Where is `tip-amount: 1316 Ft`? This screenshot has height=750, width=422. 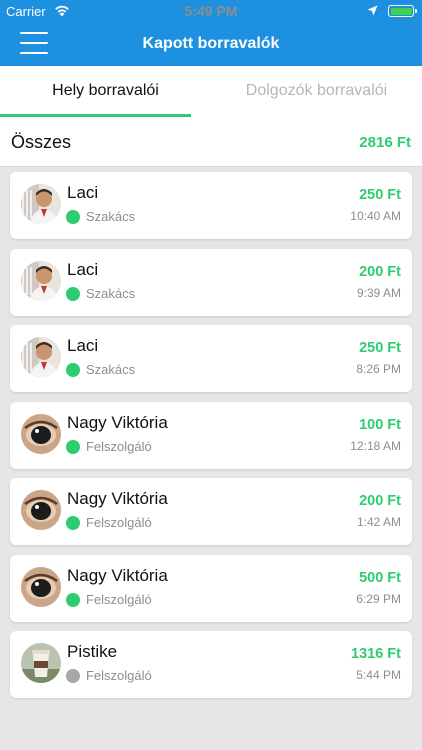 tip-amount: 1316 Ft is located at coordinates (376, 654).